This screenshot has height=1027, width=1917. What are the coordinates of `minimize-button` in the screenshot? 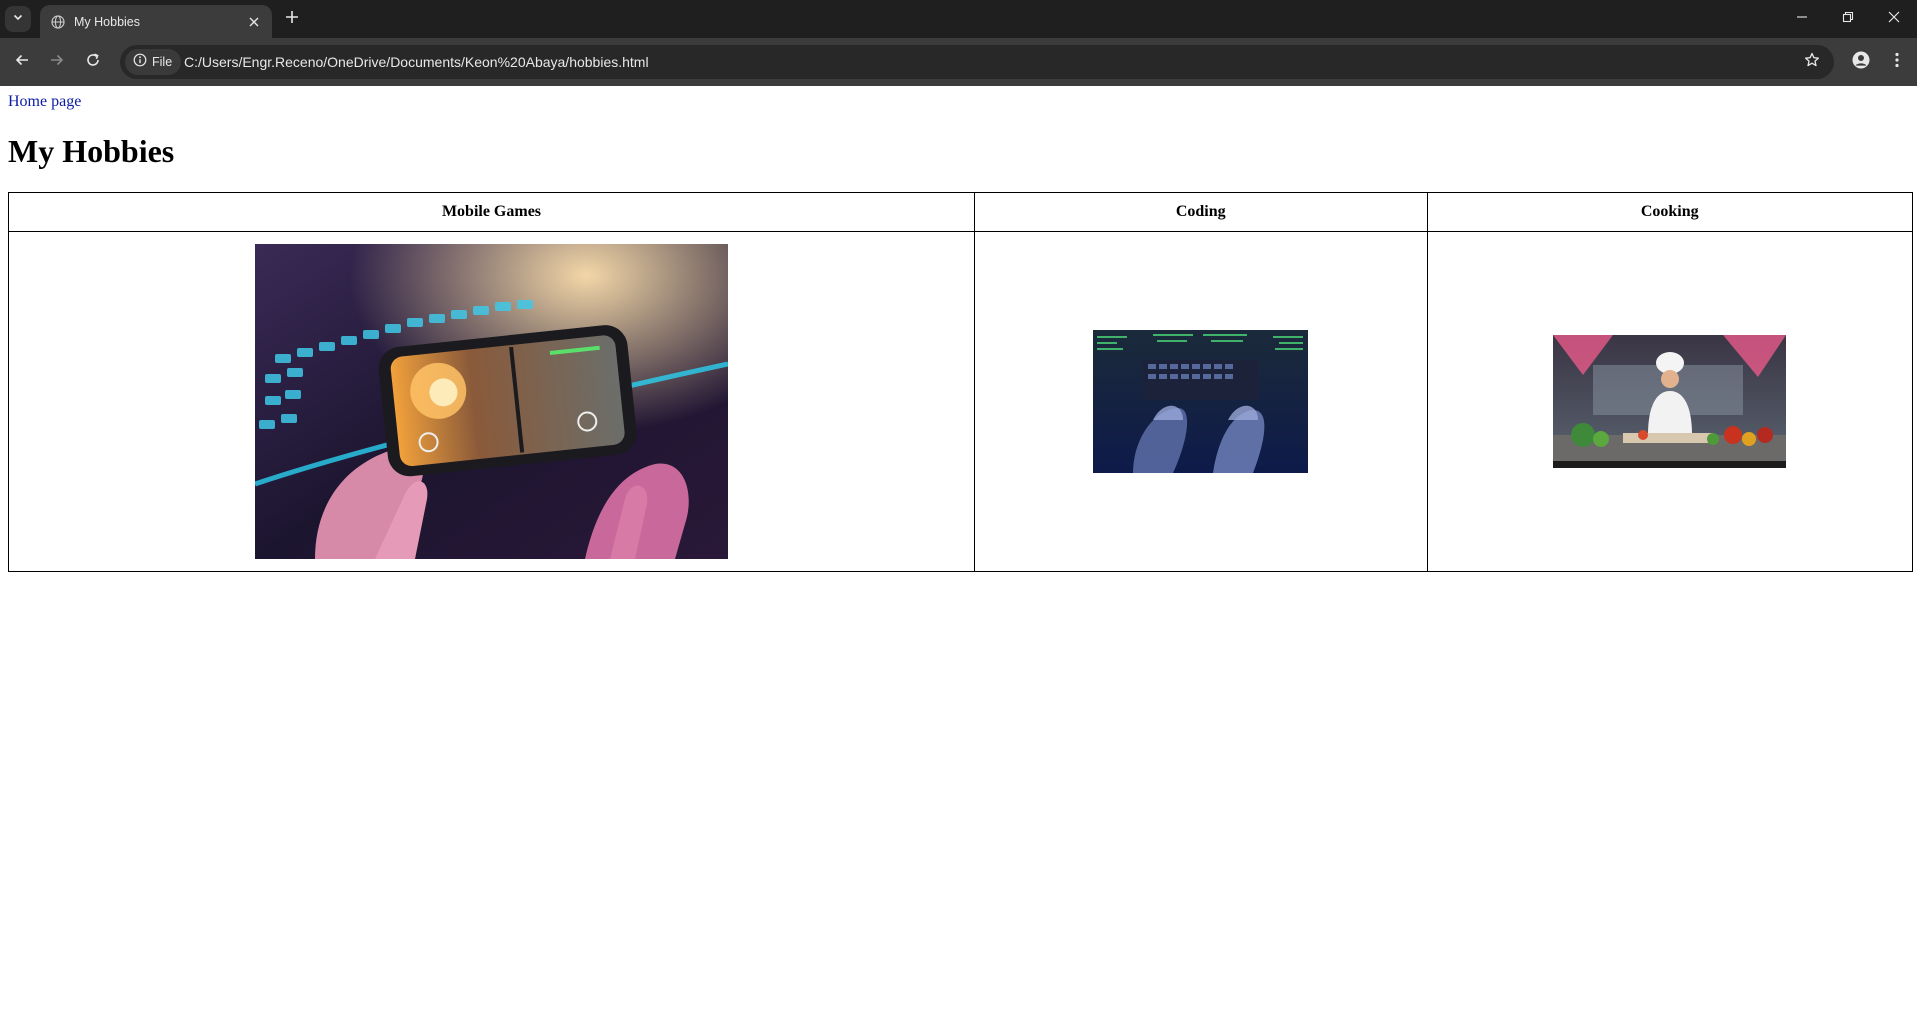 It's located at (1802, 19).